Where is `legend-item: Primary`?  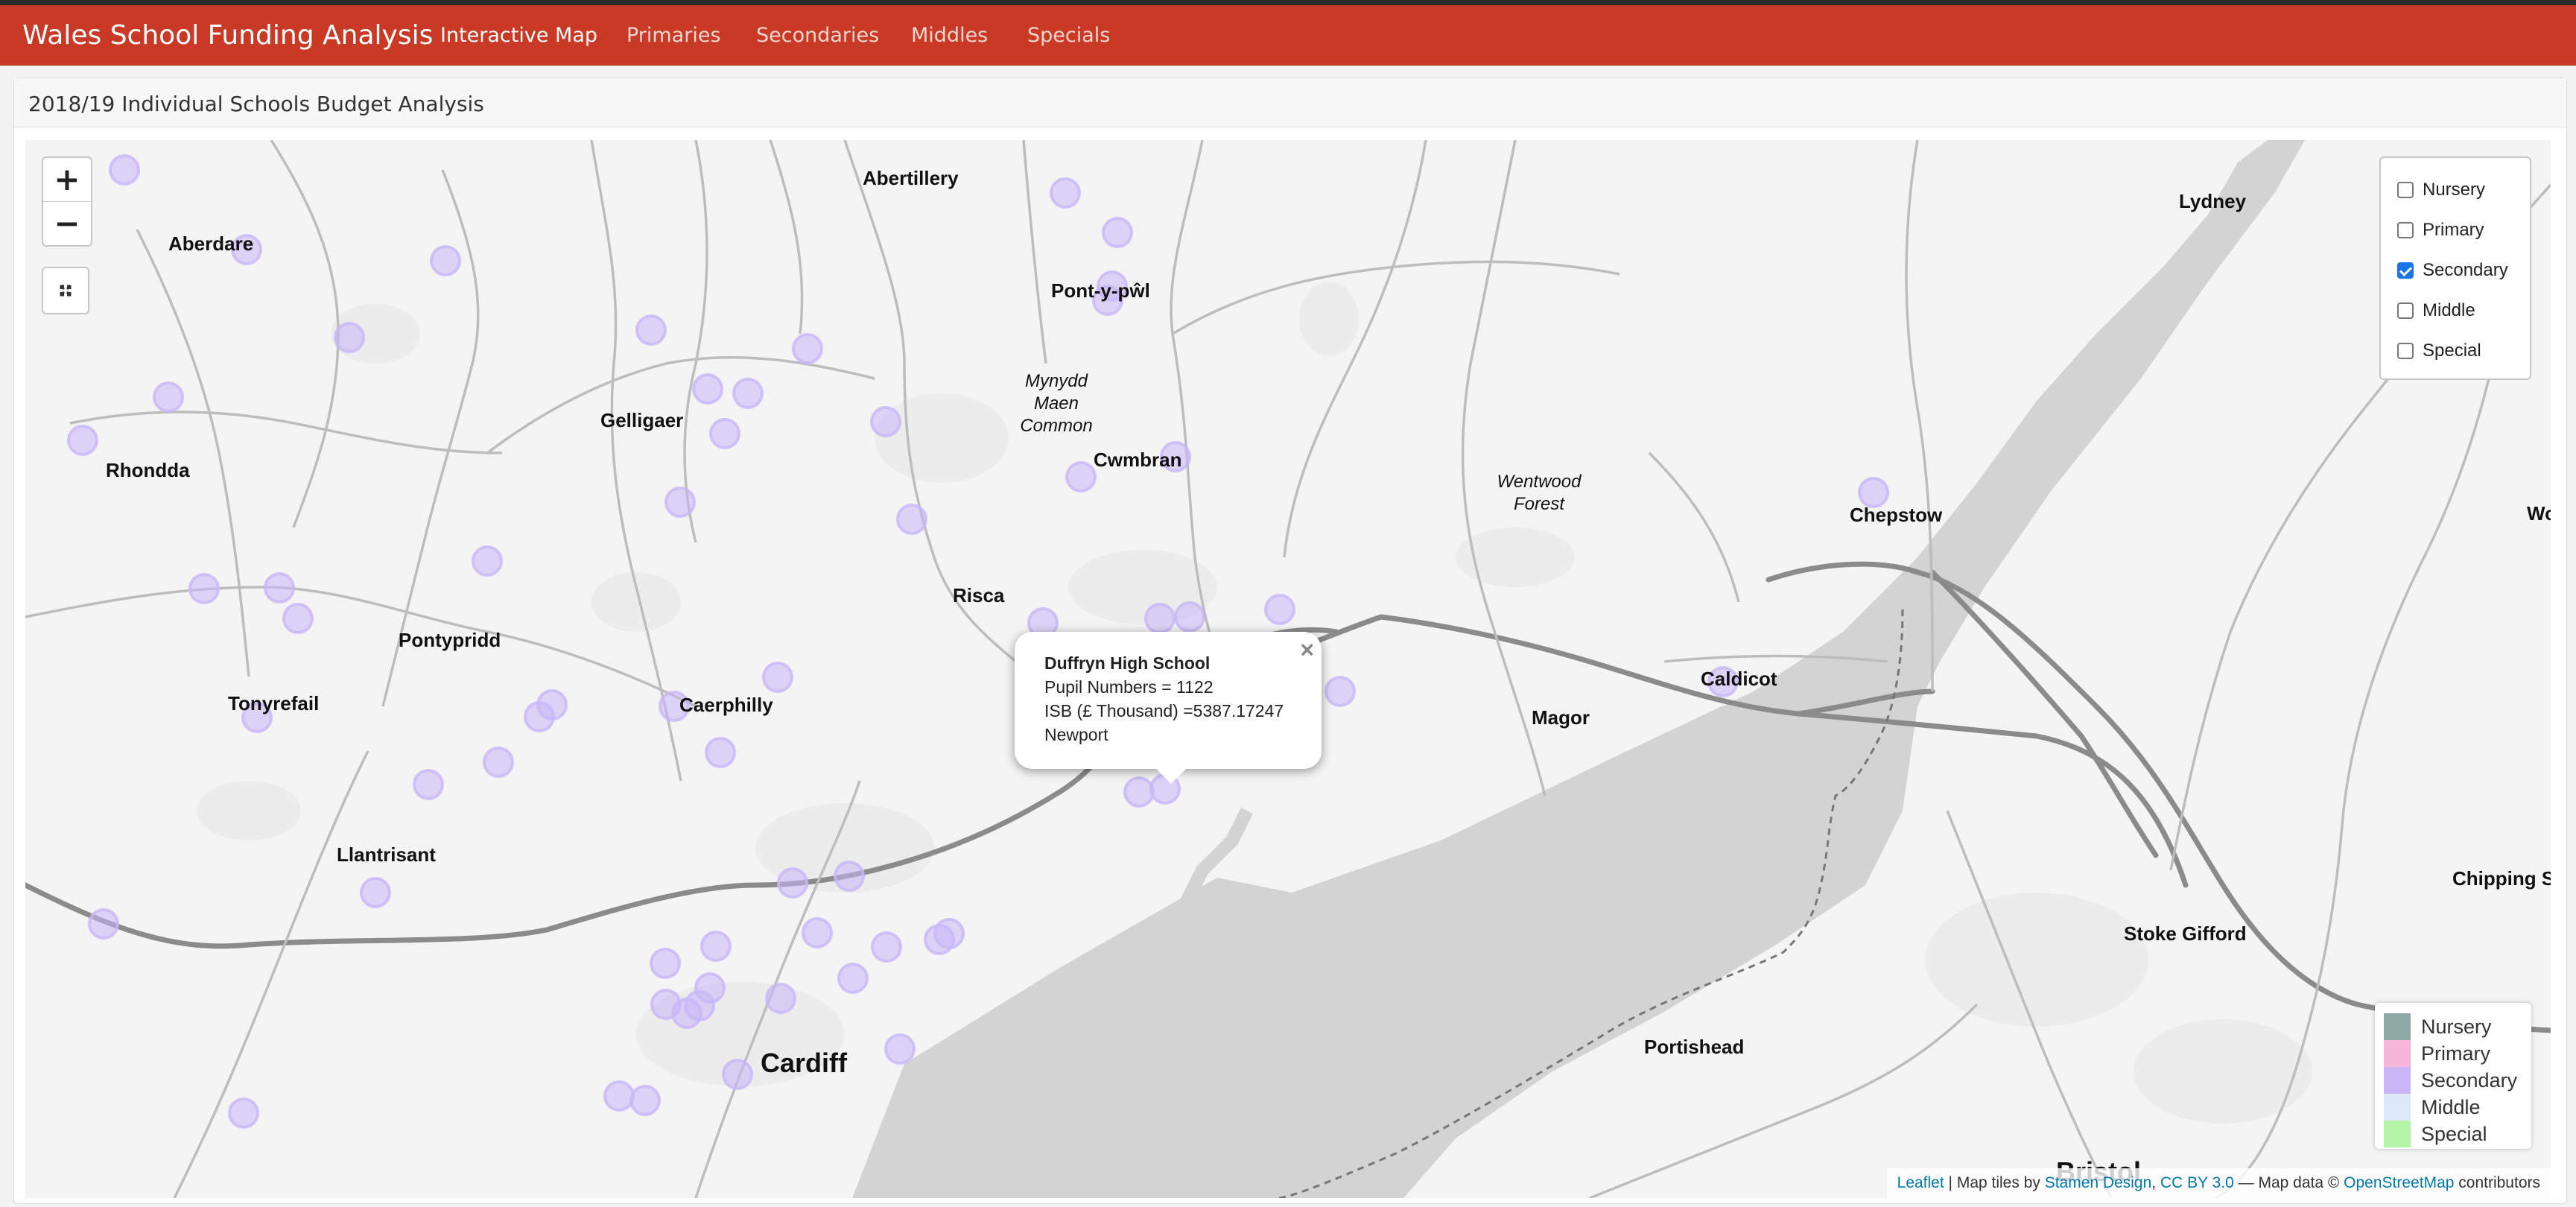 legend-item: Primary is located at coordinates (2453, 1053).